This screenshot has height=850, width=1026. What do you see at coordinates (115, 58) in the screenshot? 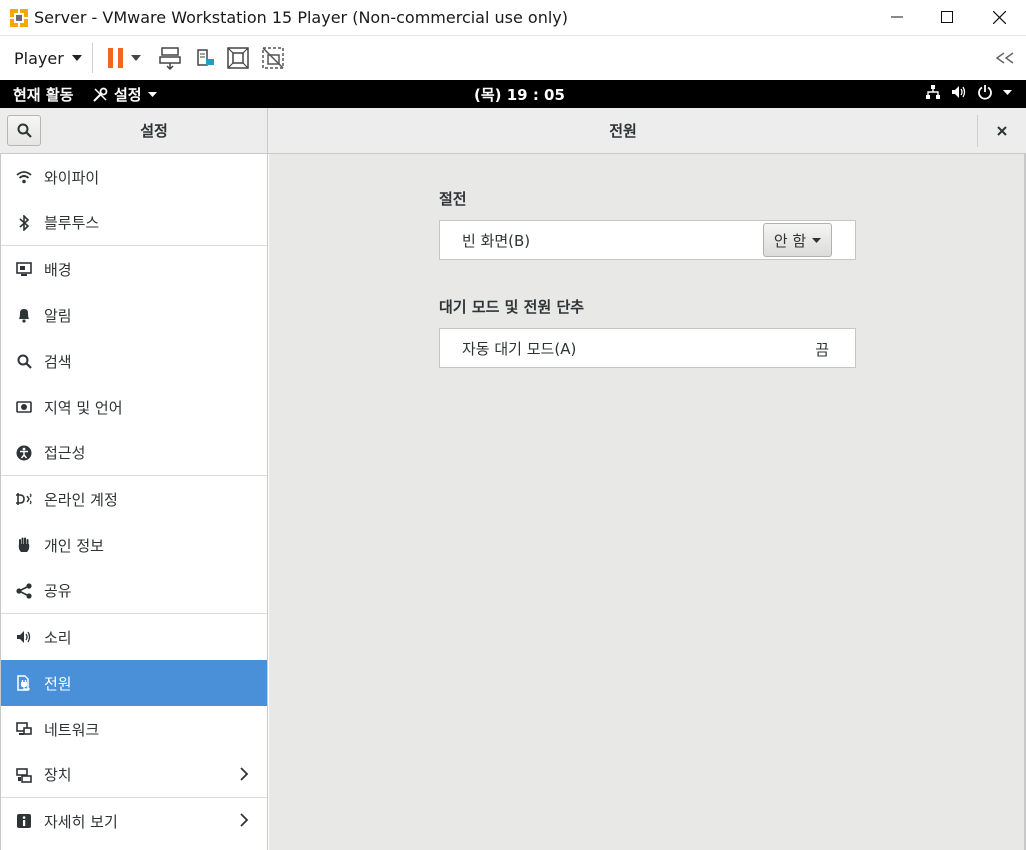
I see `pause-icon` at bounding box center [115, 58].